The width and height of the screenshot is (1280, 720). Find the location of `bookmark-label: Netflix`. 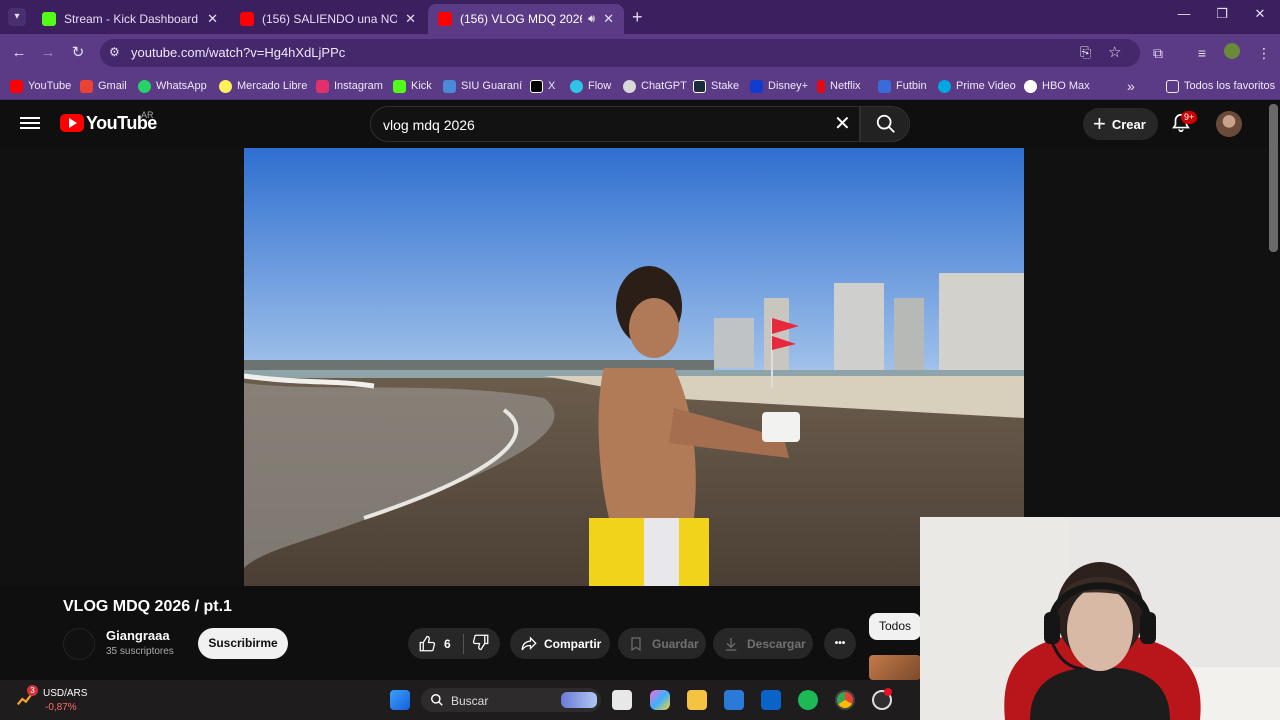

bookmark-label: Netflix is located at coordinates (845, 86).